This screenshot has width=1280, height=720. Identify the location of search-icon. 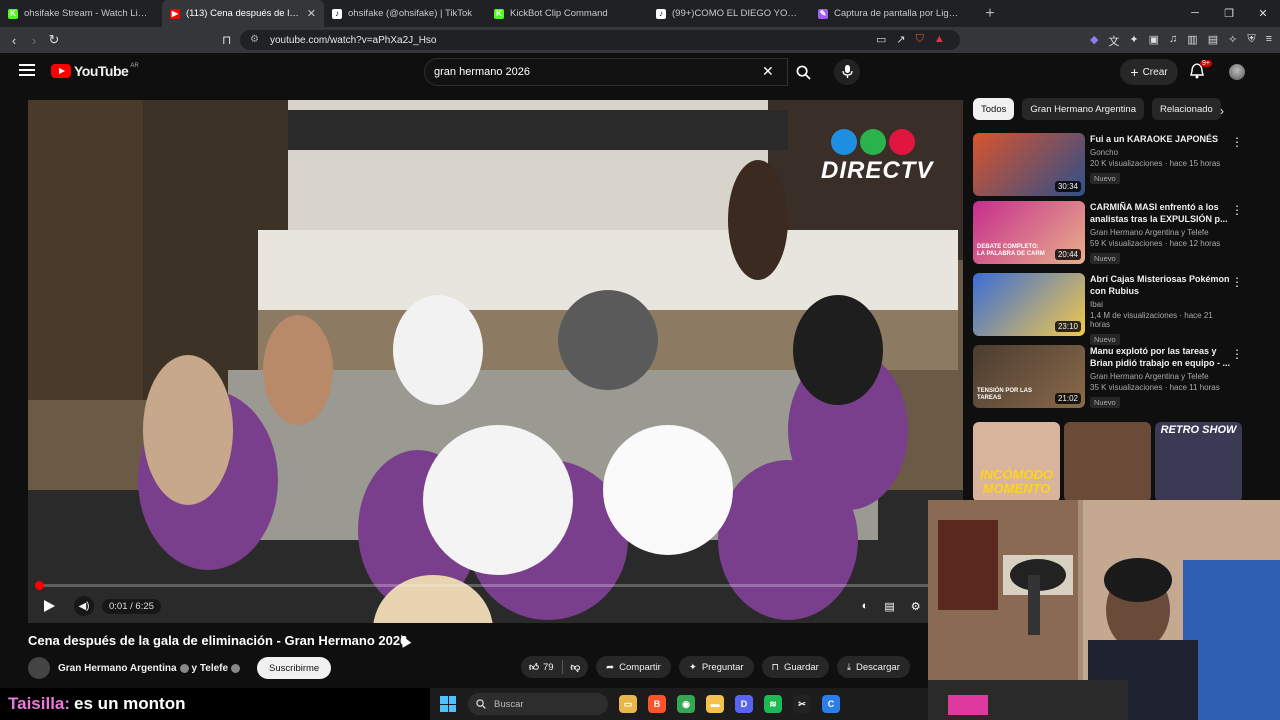
(803, 72).